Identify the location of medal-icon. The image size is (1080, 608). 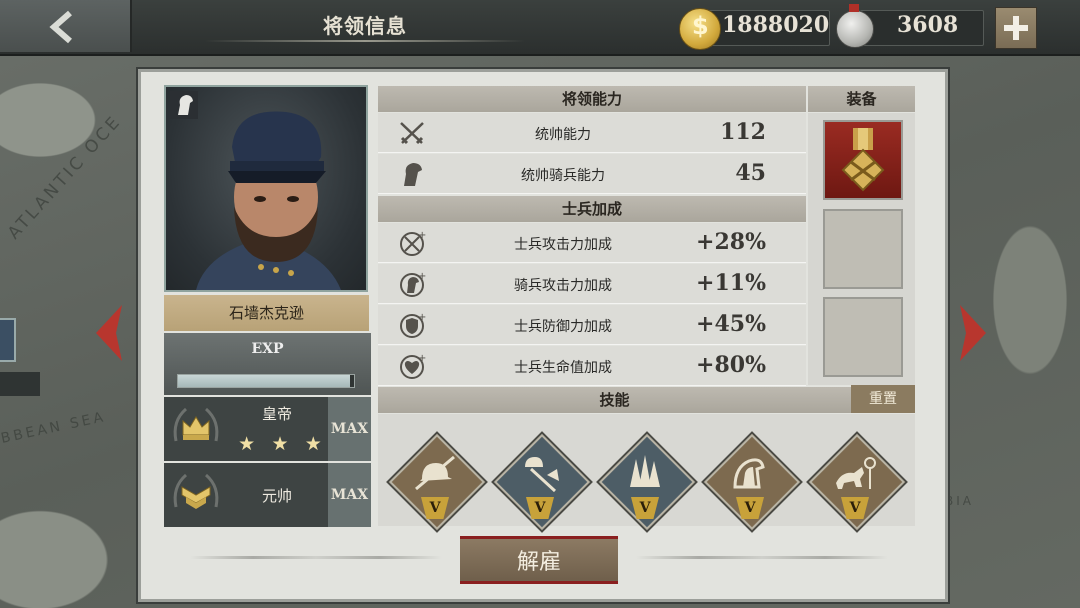
(863, 160).